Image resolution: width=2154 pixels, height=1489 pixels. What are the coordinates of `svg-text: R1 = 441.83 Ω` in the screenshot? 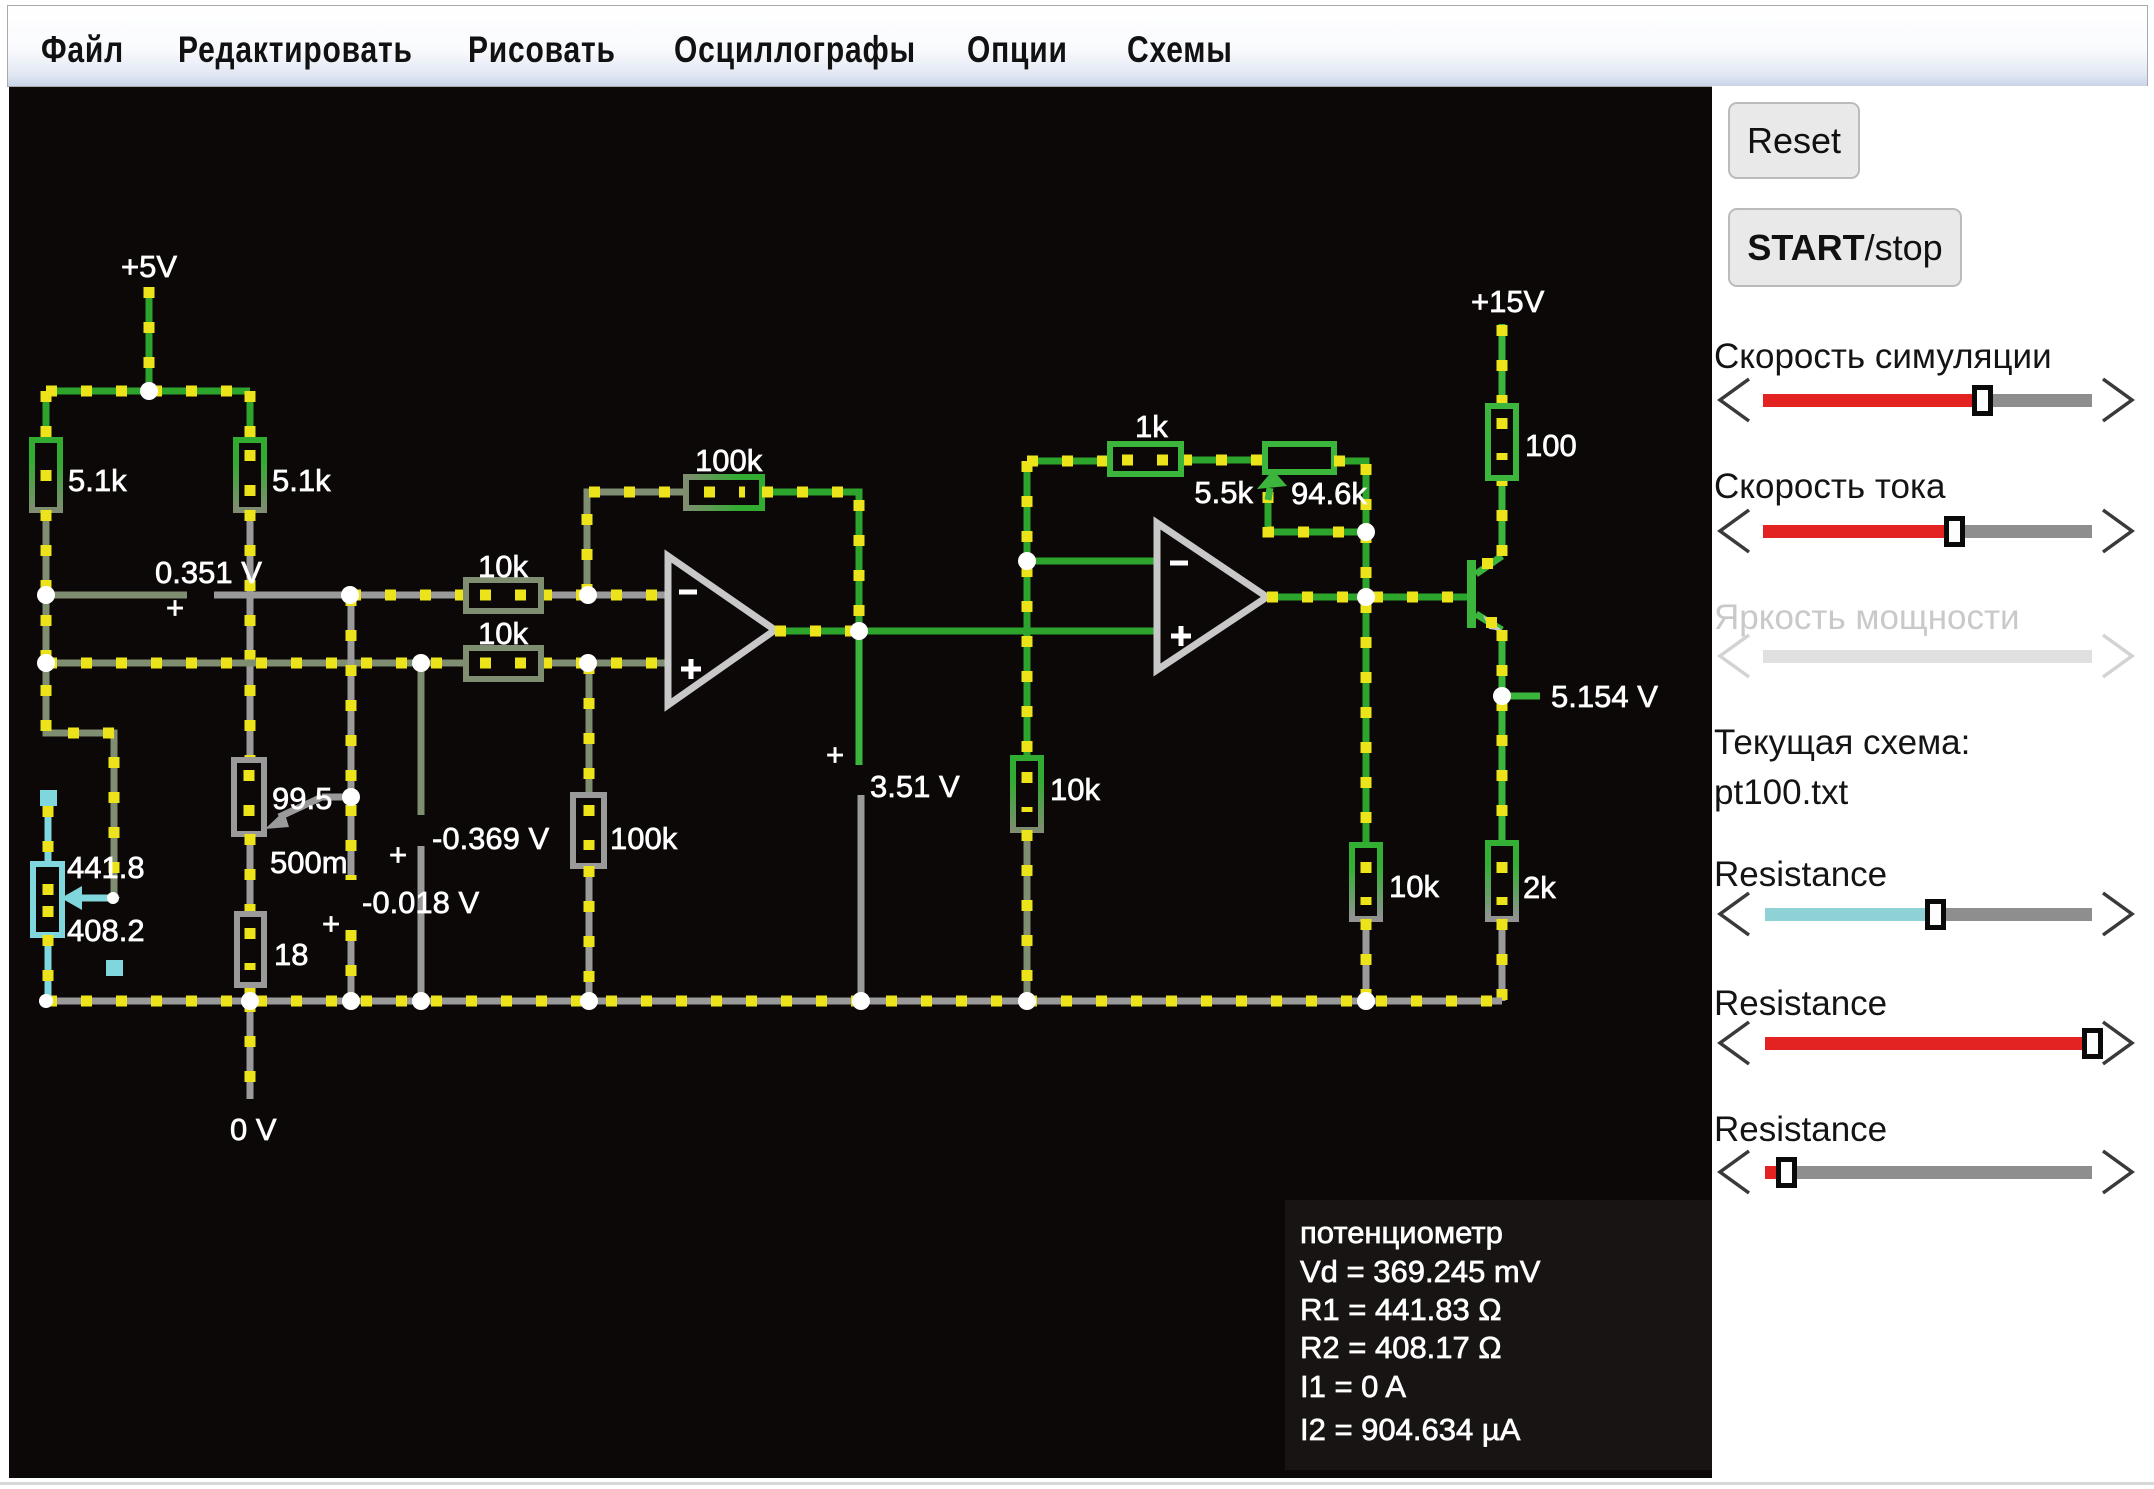 It's located at (1401, 1309).